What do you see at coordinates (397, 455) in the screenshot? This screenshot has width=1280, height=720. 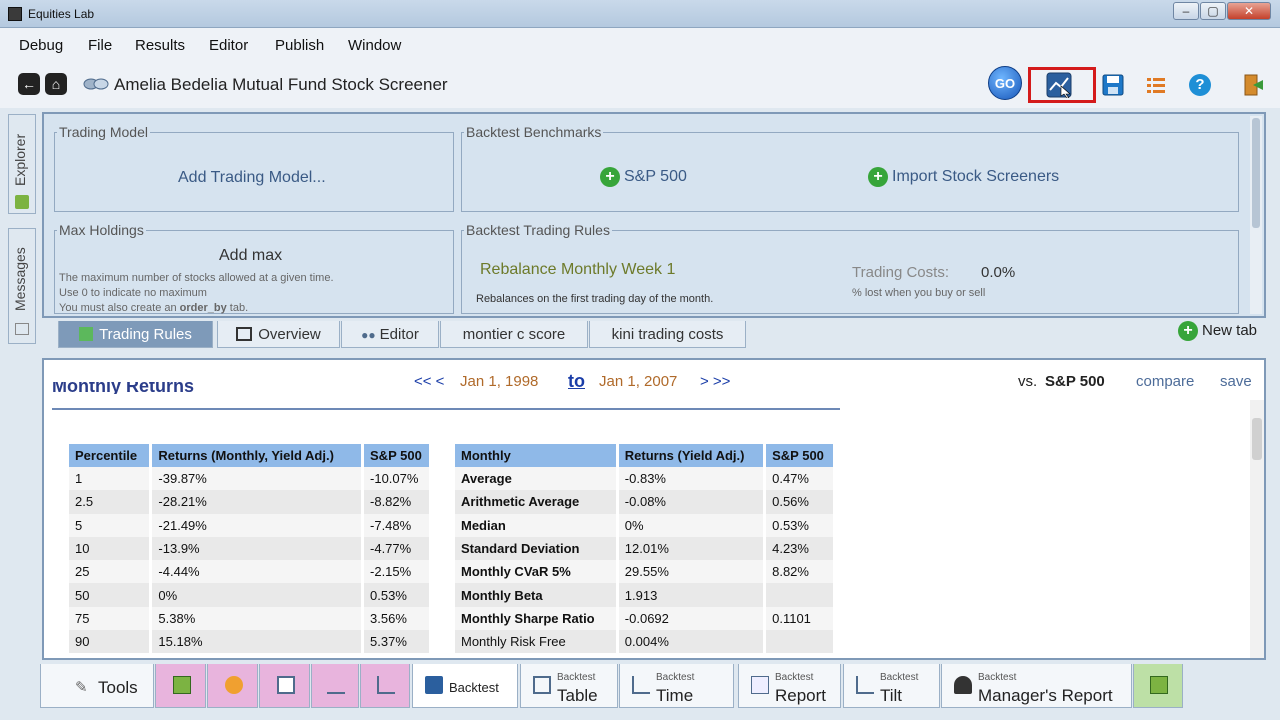 I see `table-header: S&P 500` at bounding box center [397, 455].